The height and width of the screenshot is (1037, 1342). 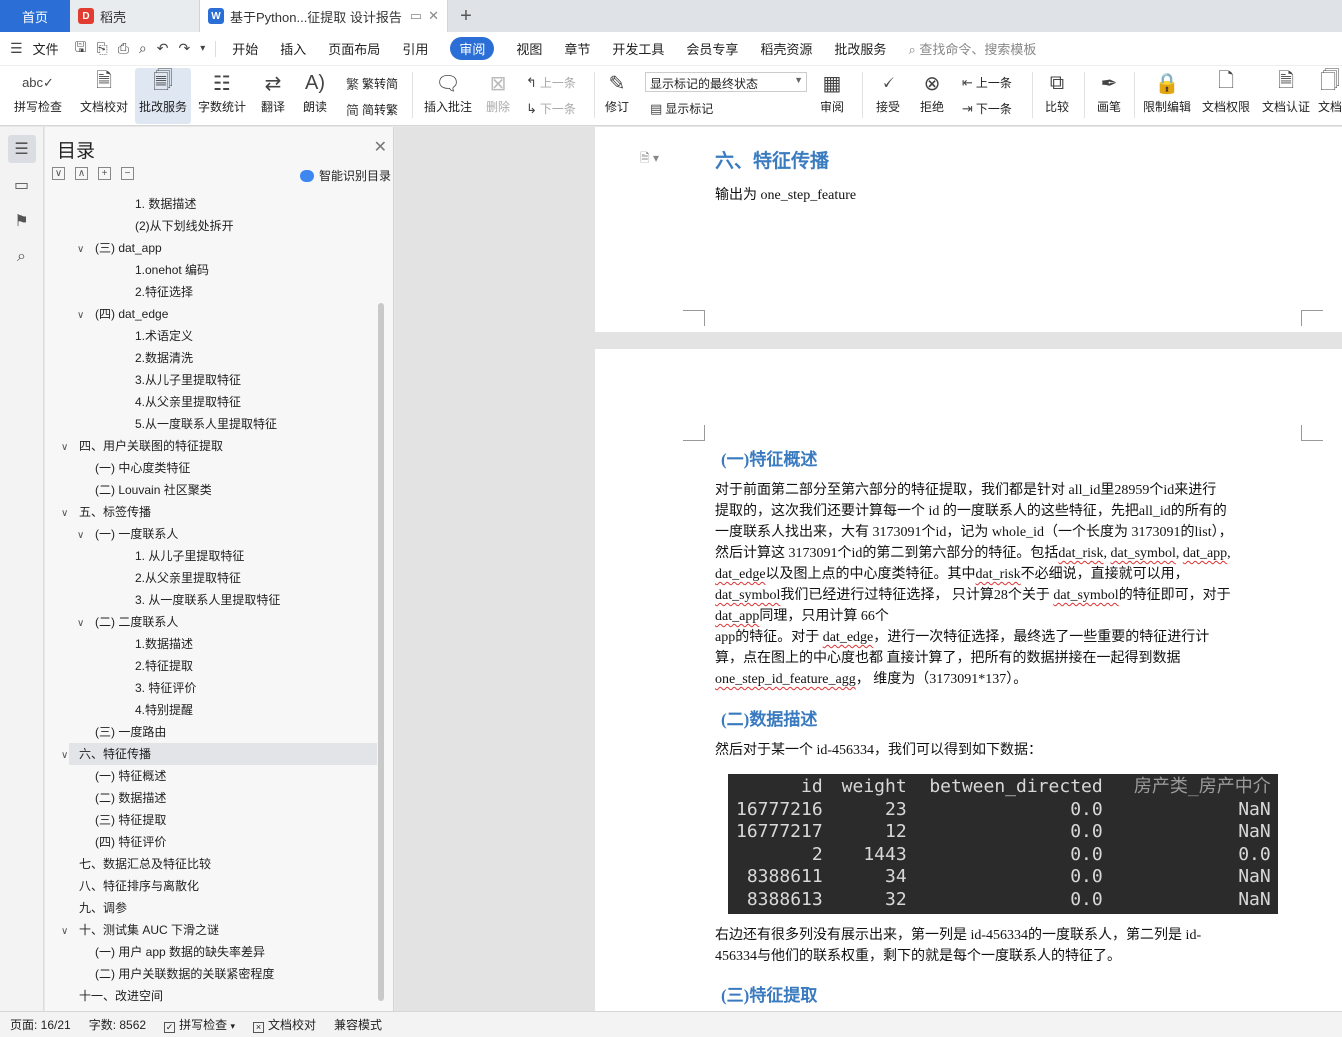 I want to click on word-count-button: ☷ 字数统计, so click(x=222, y=96).